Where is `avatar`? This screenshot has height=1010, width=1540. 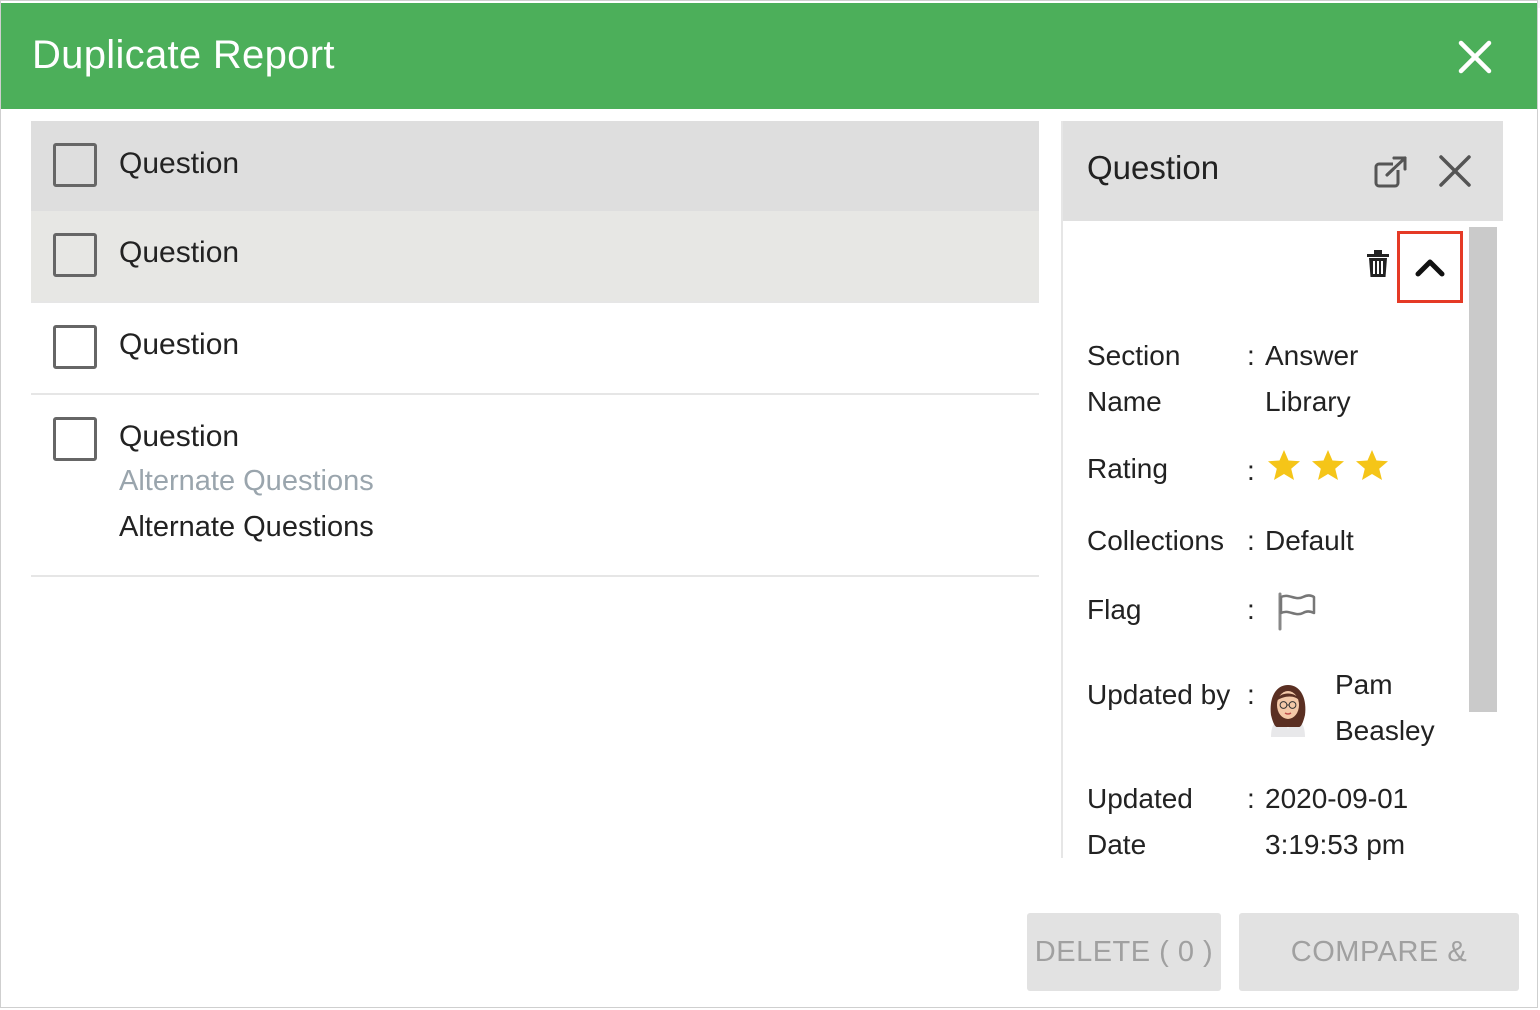
avatar is located at coordinates (1288, 711).